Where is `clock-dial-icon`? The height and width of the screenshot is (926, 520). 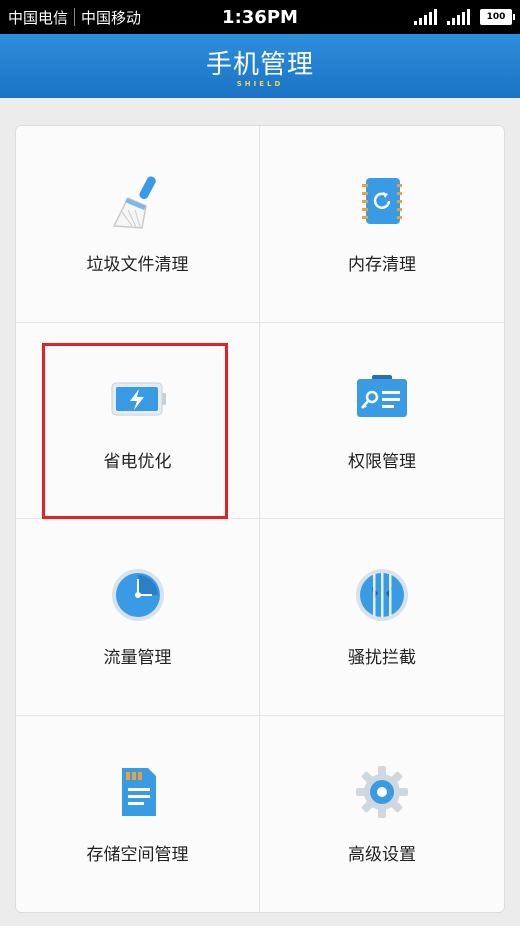 clock-dial-icon is located at coordinates (138, 595).